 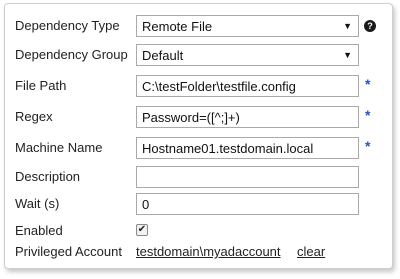 I want to click on row-enabled: Enabled ✔, so click(x=198, y=231).